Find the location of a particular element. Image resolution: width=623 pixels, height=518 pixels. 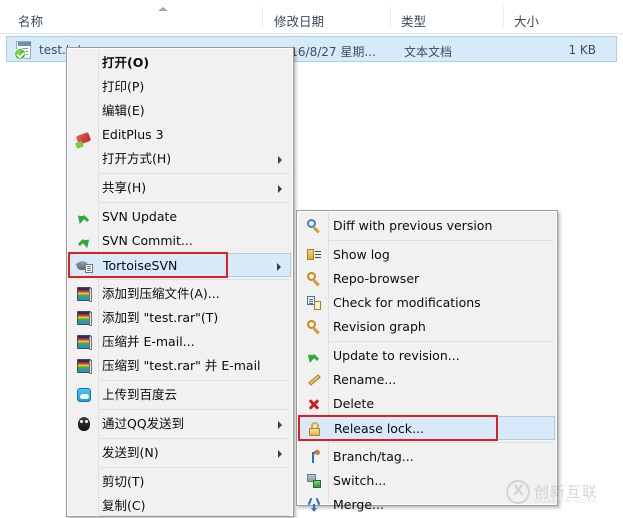

column-header-name: 名称 is located at coordinates (30, 20).